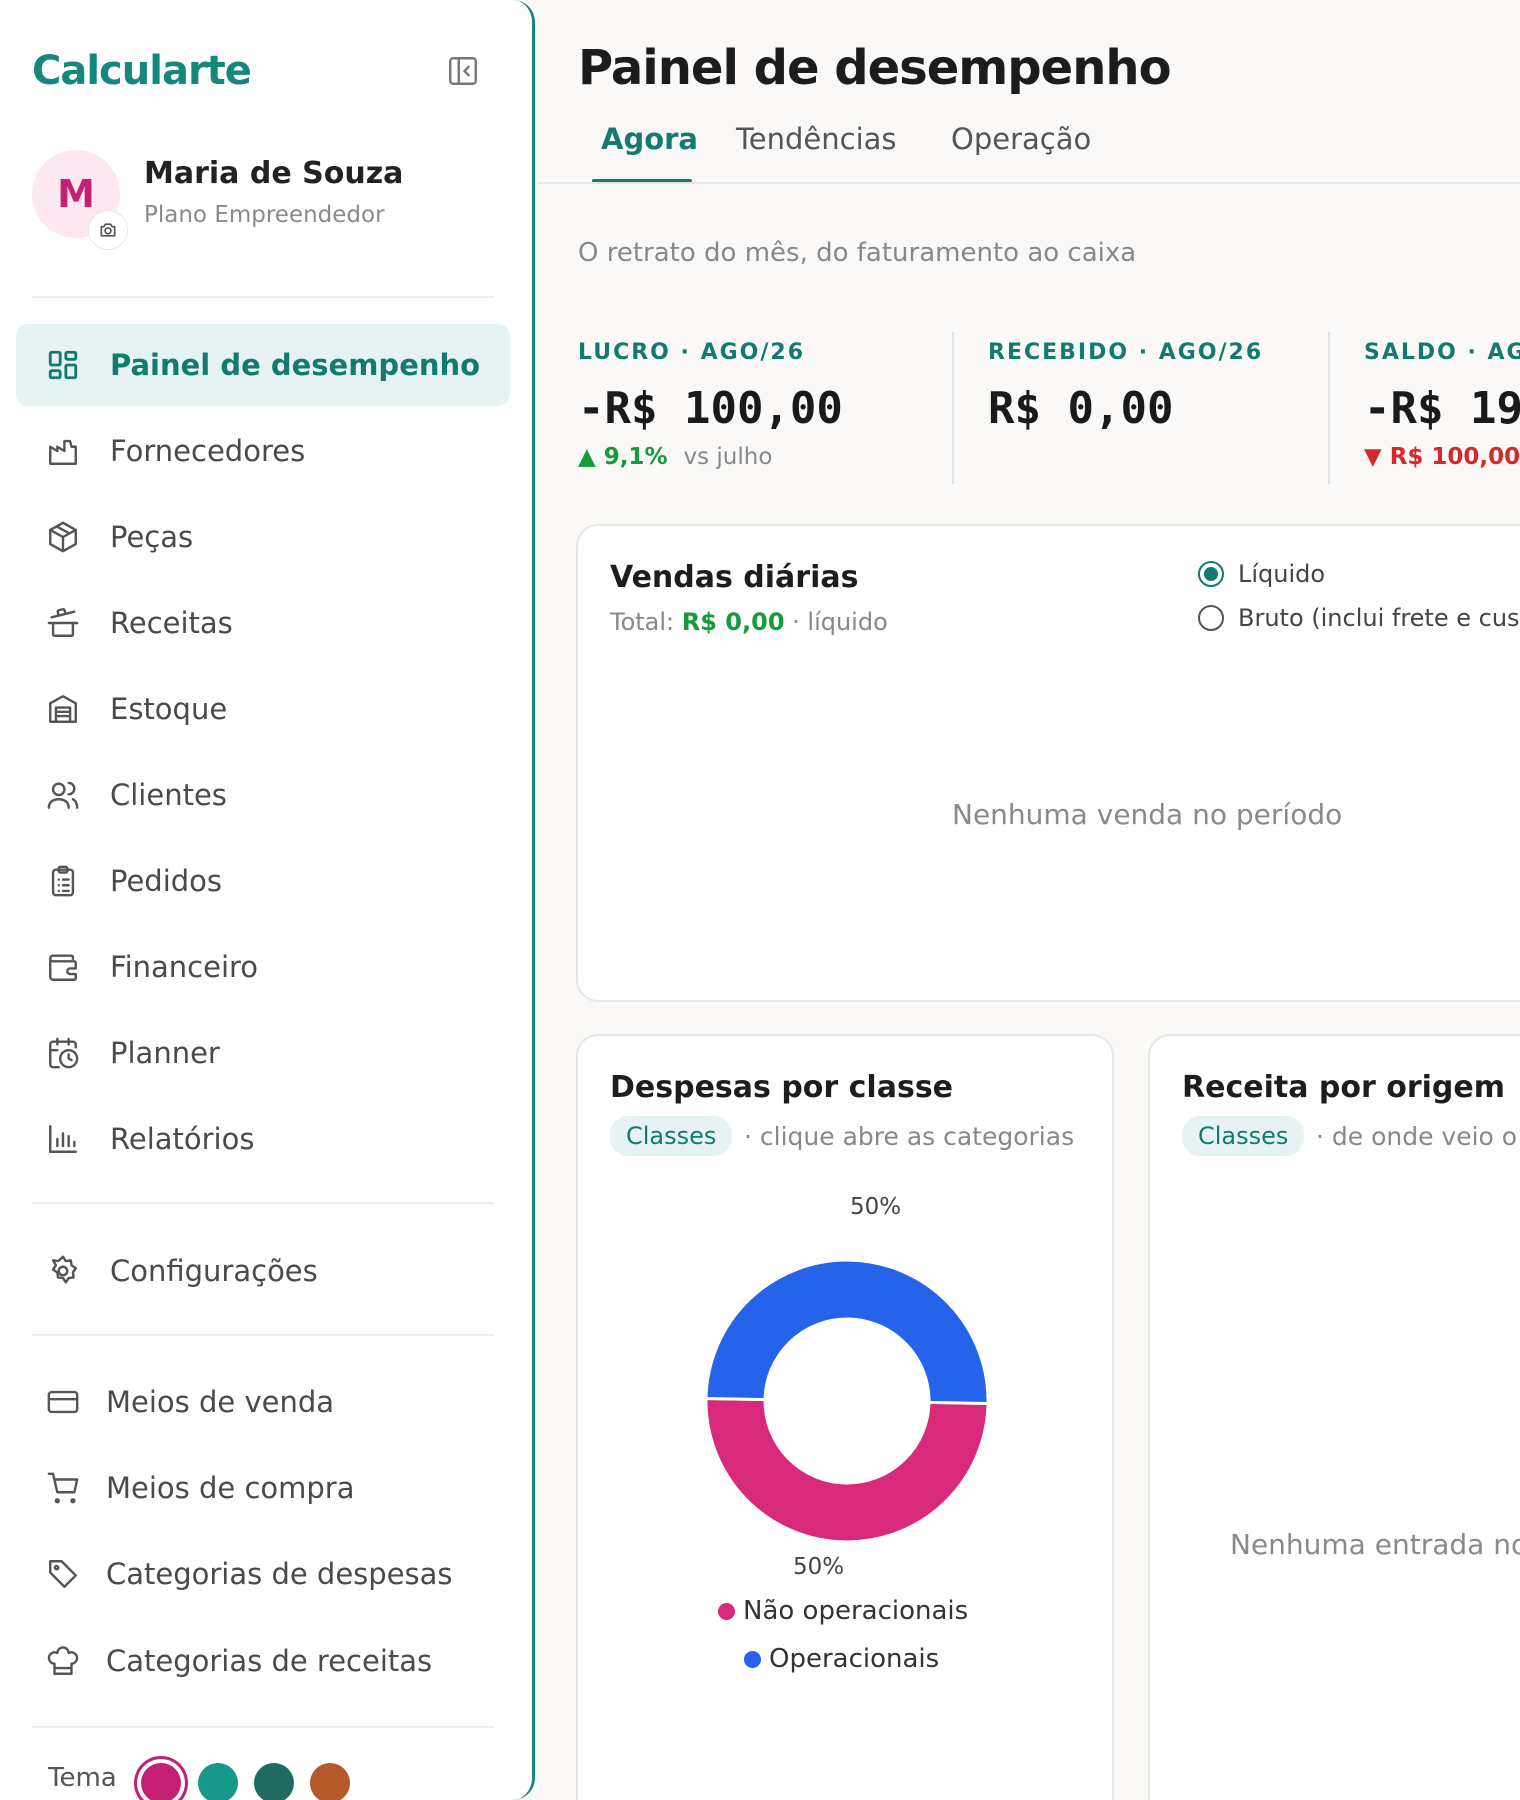 This screenshot has height=1800, width=1520. What do you see at coordinates (152, 537) in the screenshot?
I see `sidebar-item-label: Peças` at bounding box center [152, 537].